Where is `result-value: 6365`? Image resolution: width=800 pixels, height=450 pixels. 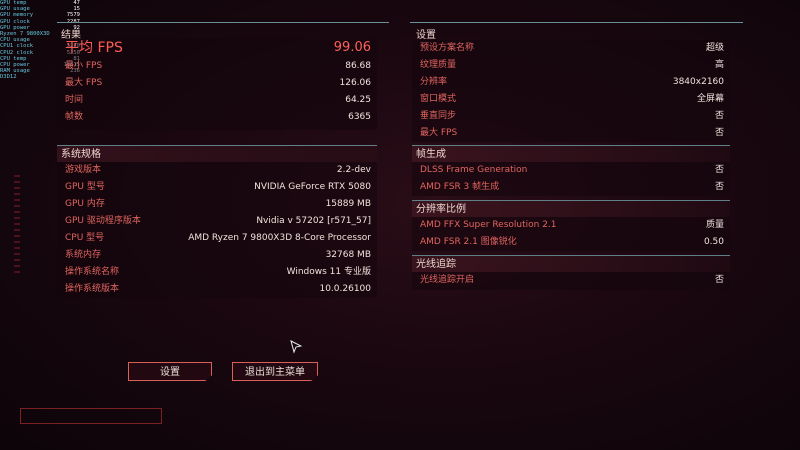 result-value: 6365 is located at coordinates (359, 117).